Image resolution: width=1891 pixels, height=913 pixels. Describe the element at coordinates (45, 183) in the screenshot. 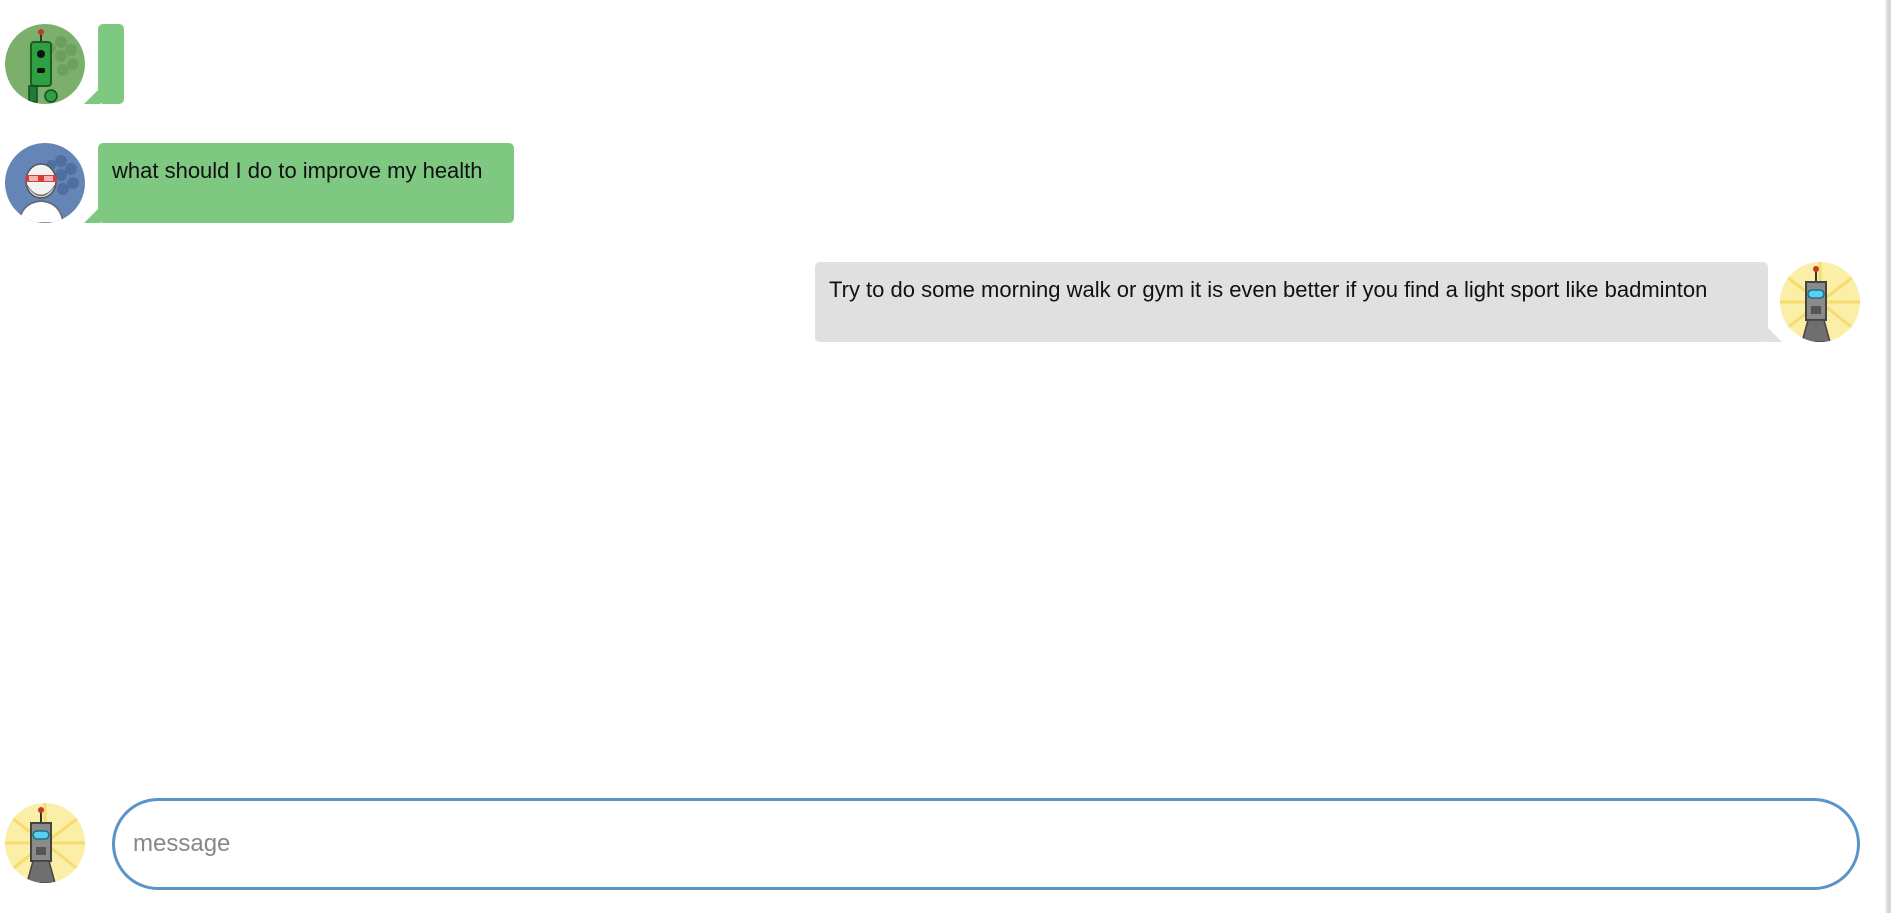

I see `bearded-man-goggles-icon` at that location.